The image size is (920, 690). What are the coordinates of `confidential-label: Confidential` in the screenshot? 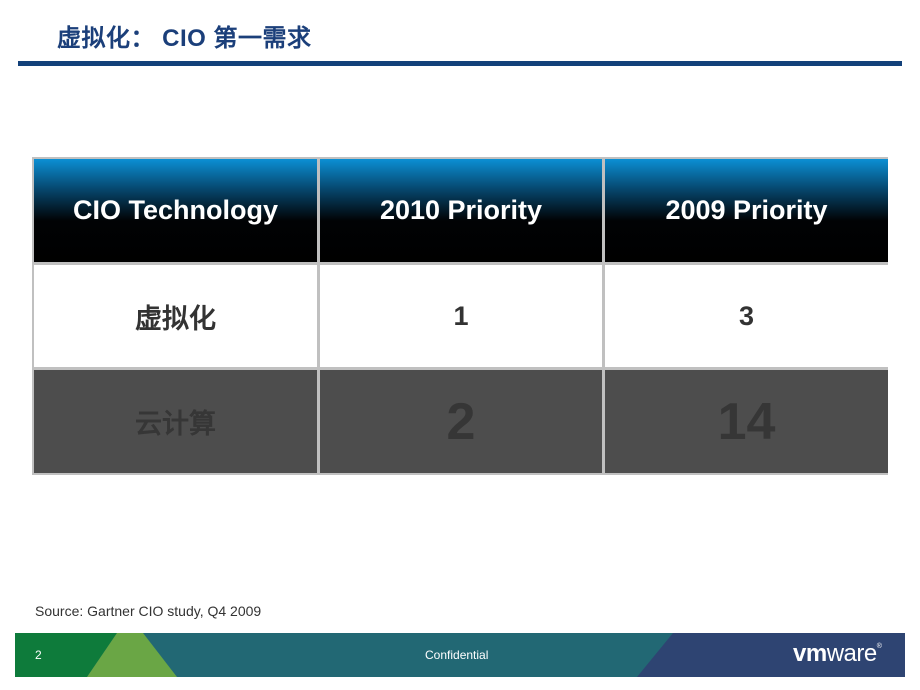 It's located at (457, 655).